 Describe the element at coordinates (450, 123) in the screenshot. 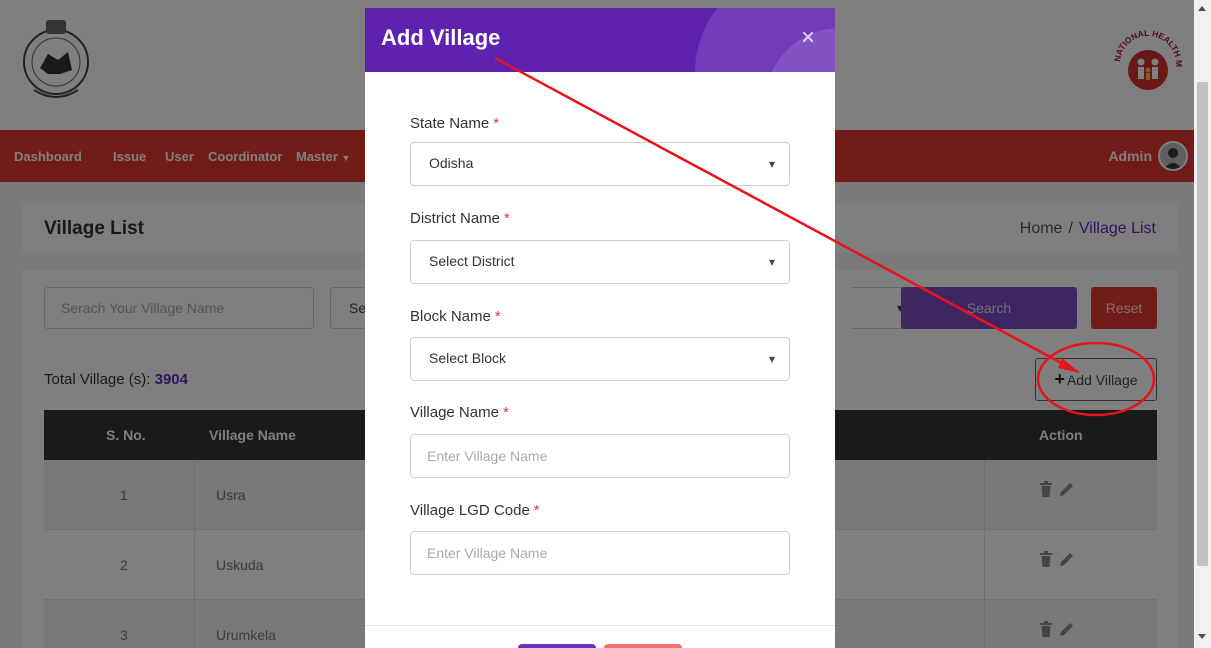

I see `state-name-label-text: State Name` at that location.